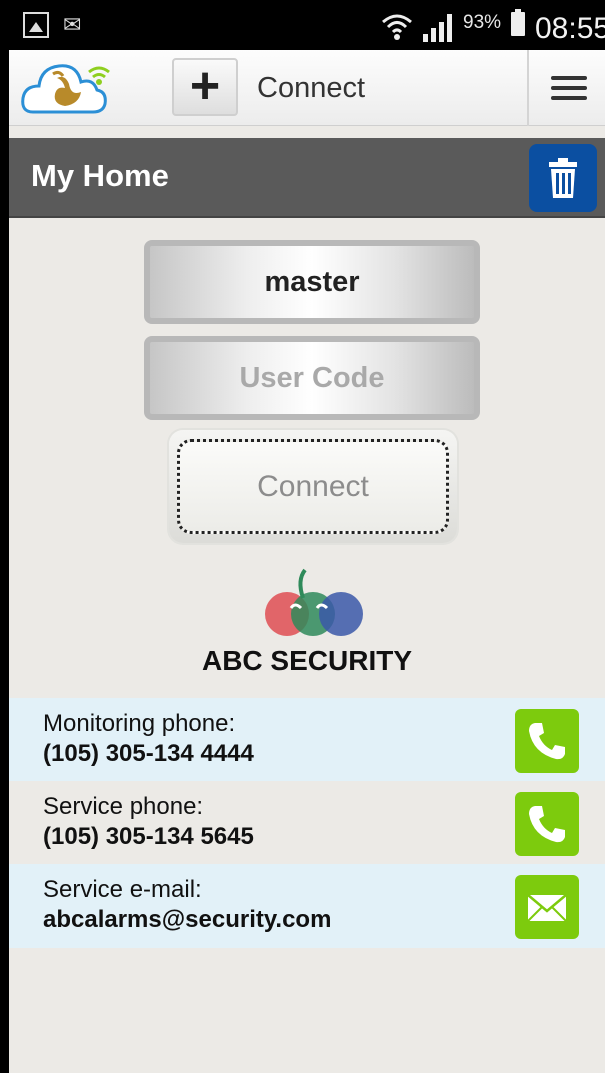  Describe the element at coordinates (311, 88) in the screenshot. I see `toolbar-title: Connect` at that location.